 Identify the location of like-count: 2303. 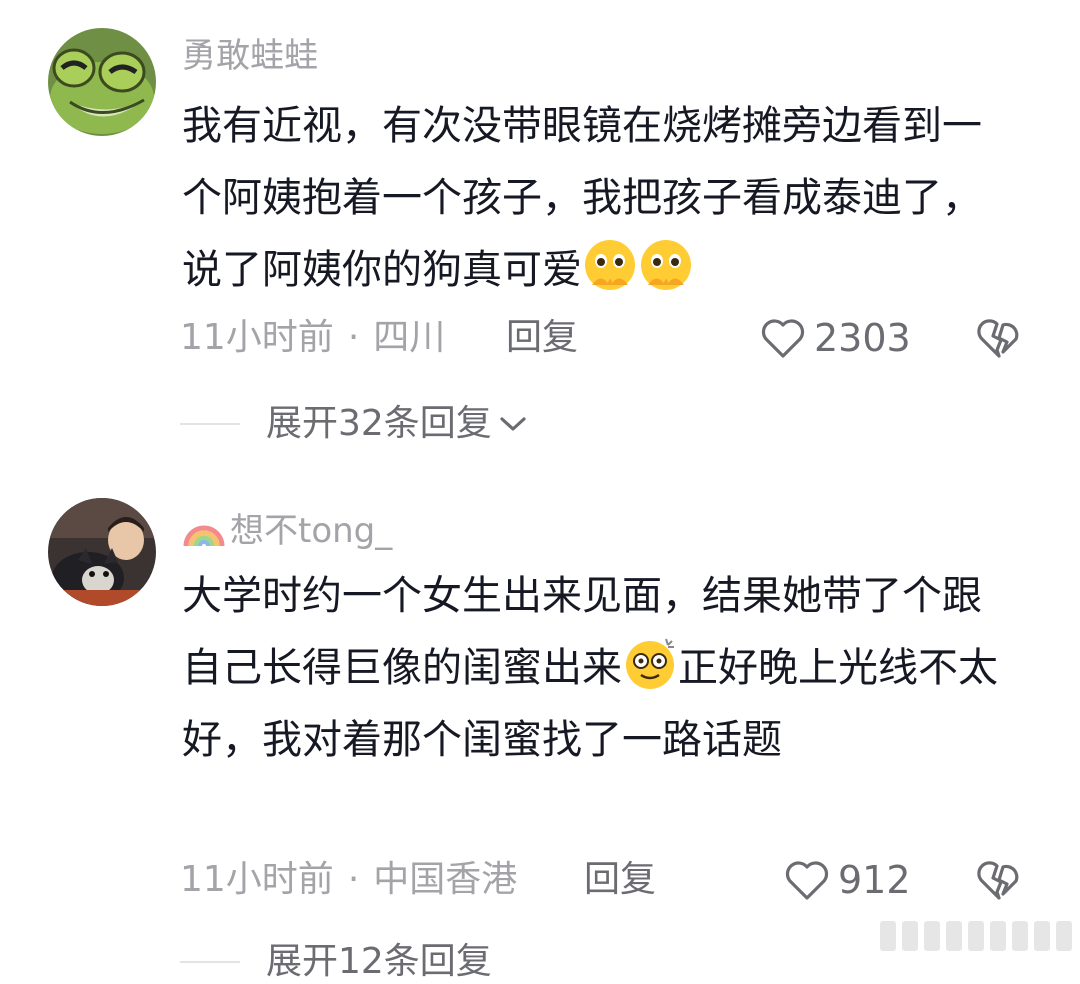
(862, 338).